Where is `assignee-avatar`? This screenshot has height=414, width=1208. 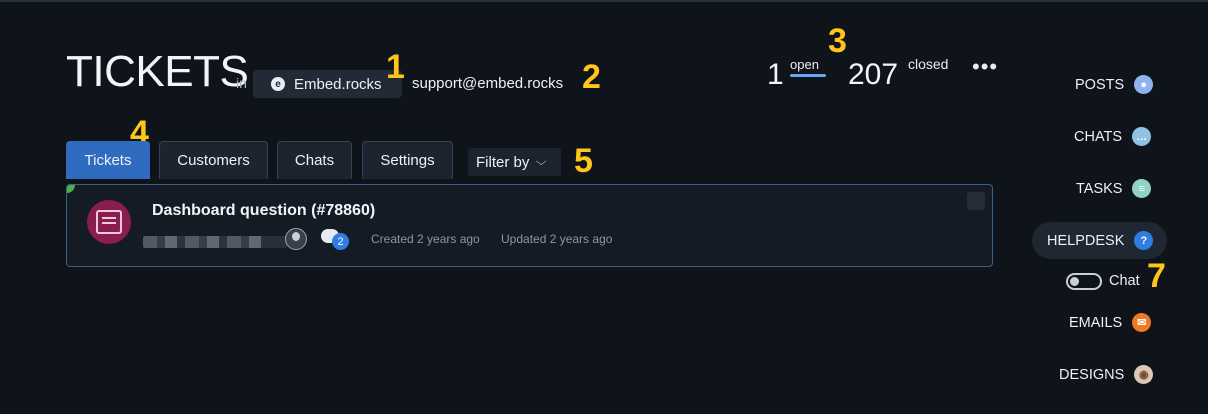 assignee-avatar is located at coordinates (296, 239).